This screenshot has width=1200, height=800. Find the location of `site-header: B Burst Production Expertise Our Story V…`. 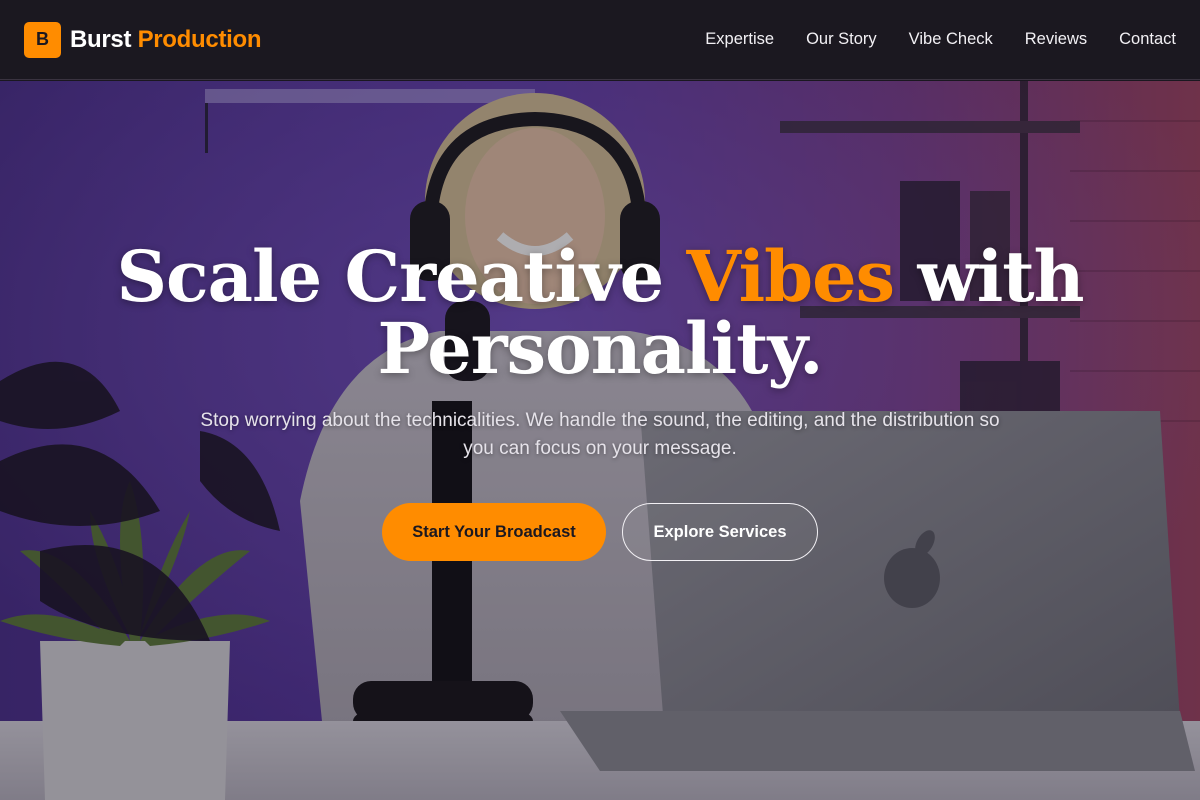

site-header: B Burst Production Expertise Our Story V… is located at coordinates (600, 40).